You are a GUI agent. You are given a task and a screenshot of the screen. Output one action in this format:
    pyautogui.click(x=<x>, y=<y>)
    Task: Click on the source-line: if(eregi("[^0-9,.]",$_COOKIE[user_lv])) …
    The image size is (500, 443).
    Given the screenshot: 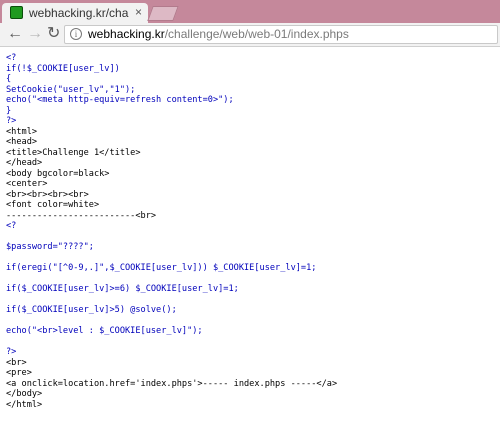 What is the action you would take?
    pyautogui.click(x=161, y=268)
    